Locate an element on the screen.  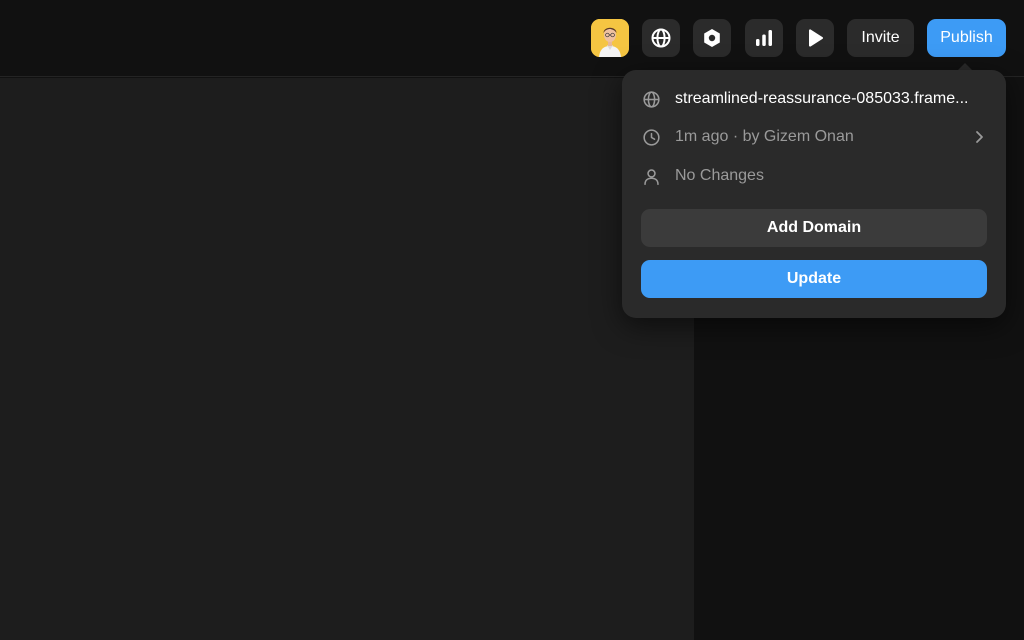
changes-status: No Changes is located at coordinates (719, 175).